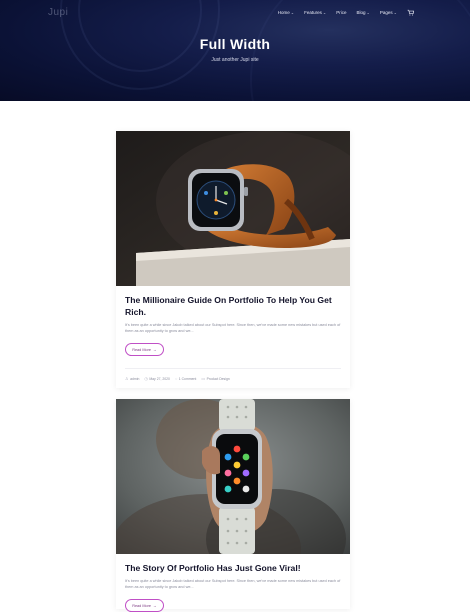 The height and width of the screenshot is (612, 470). What do you see at coordinates (159, 378) in the screenshot?
I see `post-date-label: May 27, 2020` at bounding box center [159, 378].